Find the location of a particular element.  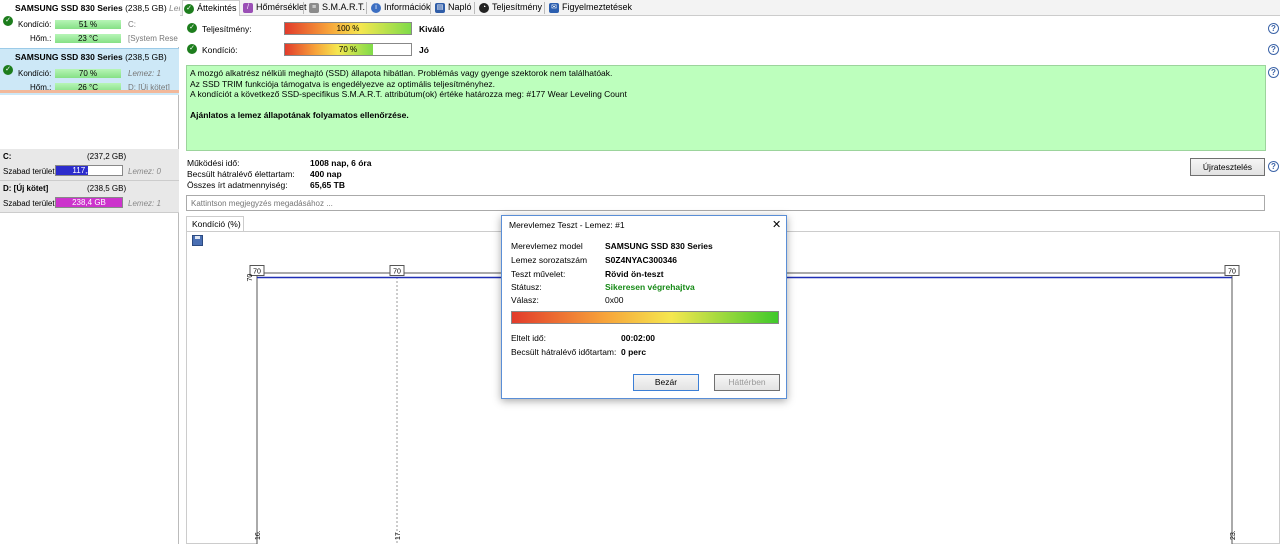

close-button: Bezár is located at coordinates (666, 382).